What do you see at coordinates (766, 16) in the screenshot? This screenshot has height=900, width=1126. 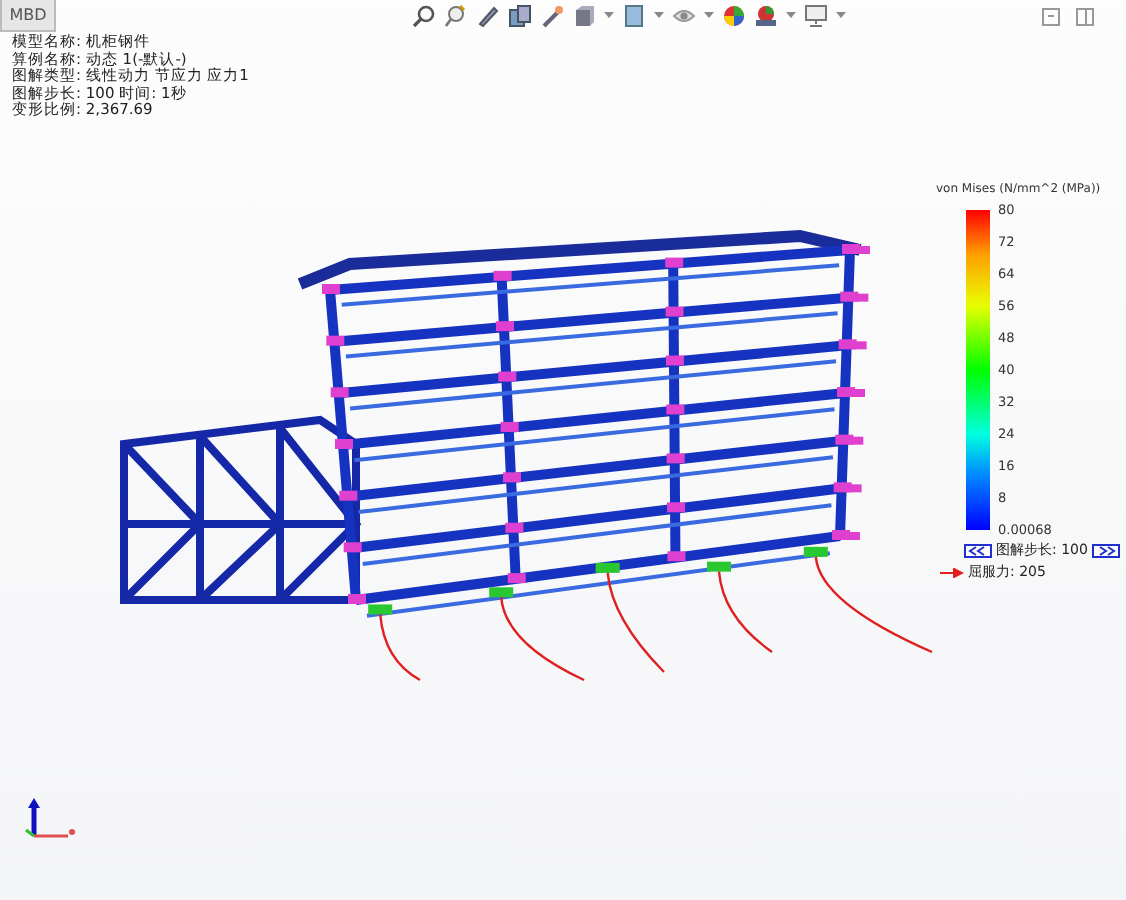 I see `scene-icon` at bounding box center [766, 16].